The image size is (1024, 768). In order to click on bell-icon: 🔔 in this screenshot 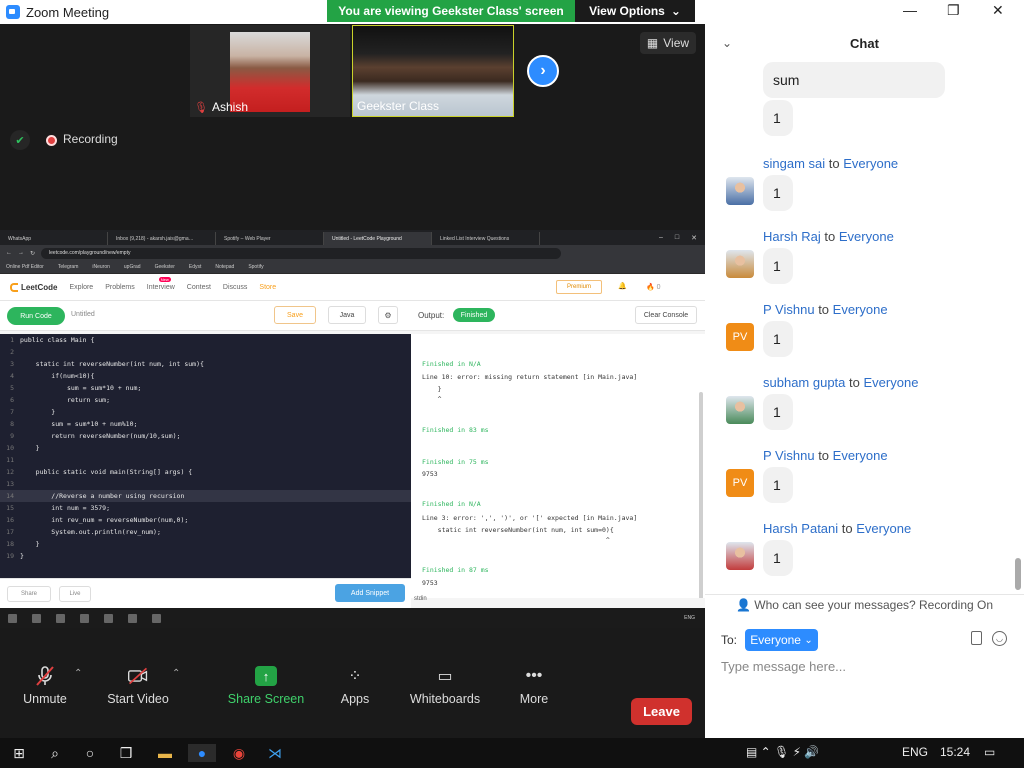, I will do `click(622, 286)`.